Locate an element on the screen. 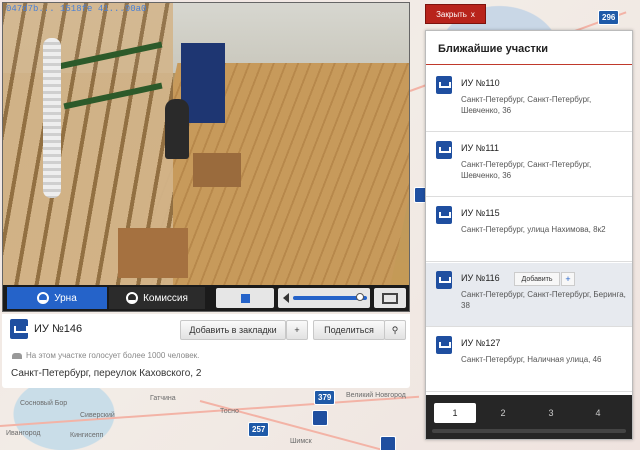 The width and height of the screenshot is (640, 450). tab-urn: Урна is located at coordinates (57, 298).